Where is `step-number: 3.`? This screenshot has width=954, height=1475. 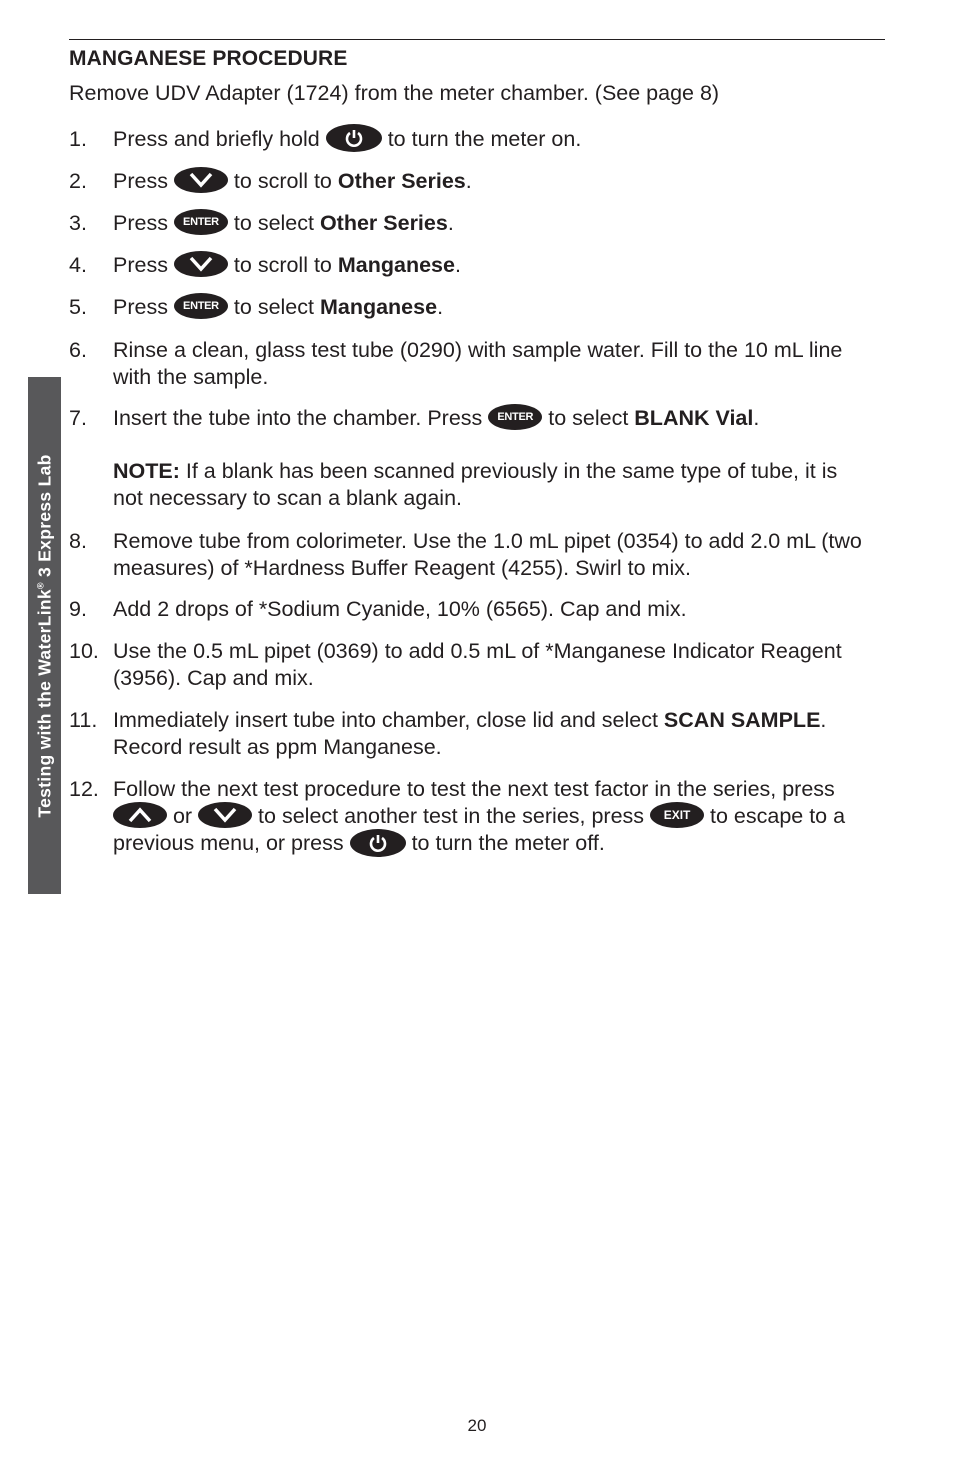 step-number: 3. is located at coordinates (78, 223).